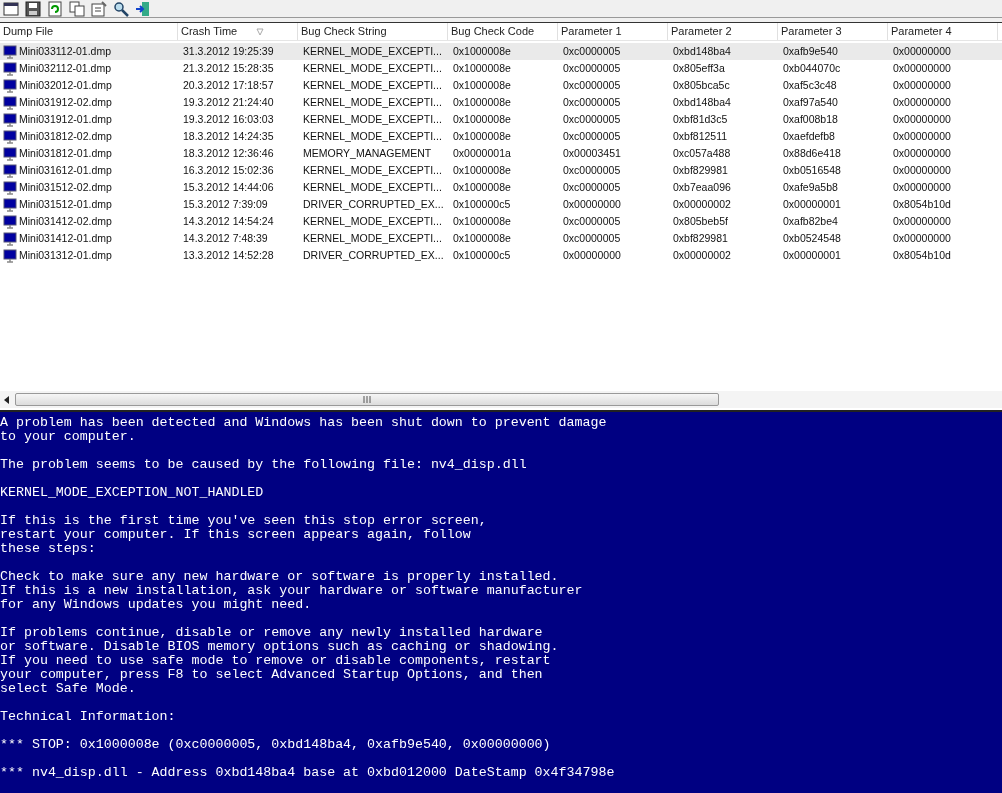 This screenshot has height=793, width=1002. What do you see at coordinates (225, 204) in the screenshot?
I see `table-cell-text: 15.3.2012 7:39:09` at bounding box center [225, 204].